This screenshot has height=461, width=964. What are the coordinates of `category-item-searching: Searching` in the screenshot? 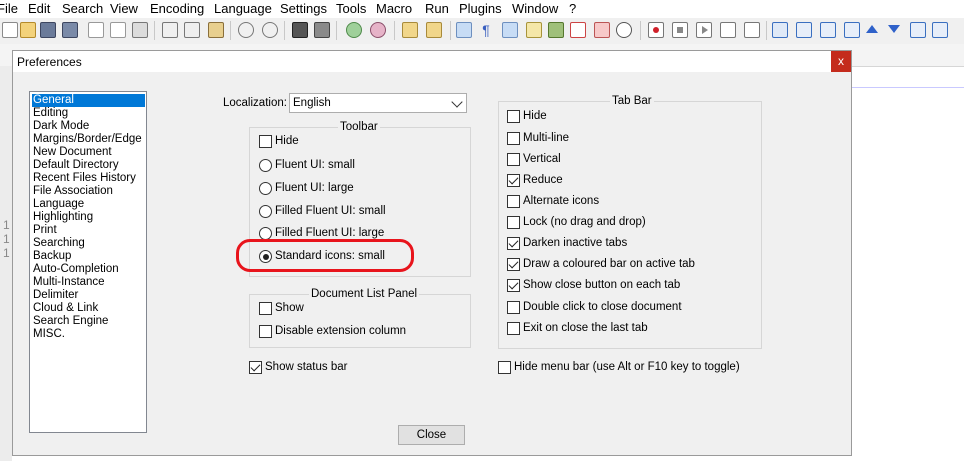 It's located at (88, 243).